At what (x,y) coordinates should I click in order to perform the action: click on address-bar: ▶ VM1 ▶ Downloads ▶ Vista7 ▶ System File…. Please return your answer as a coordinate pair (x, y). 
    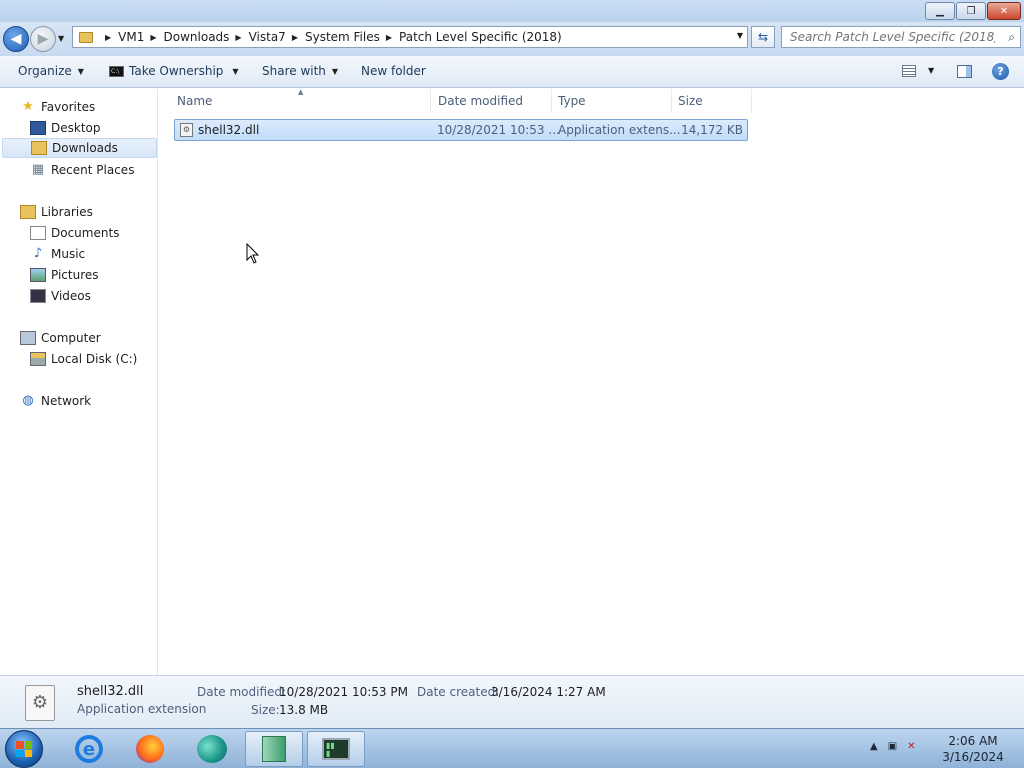
    Looking at the image, I should click on (410, 37).